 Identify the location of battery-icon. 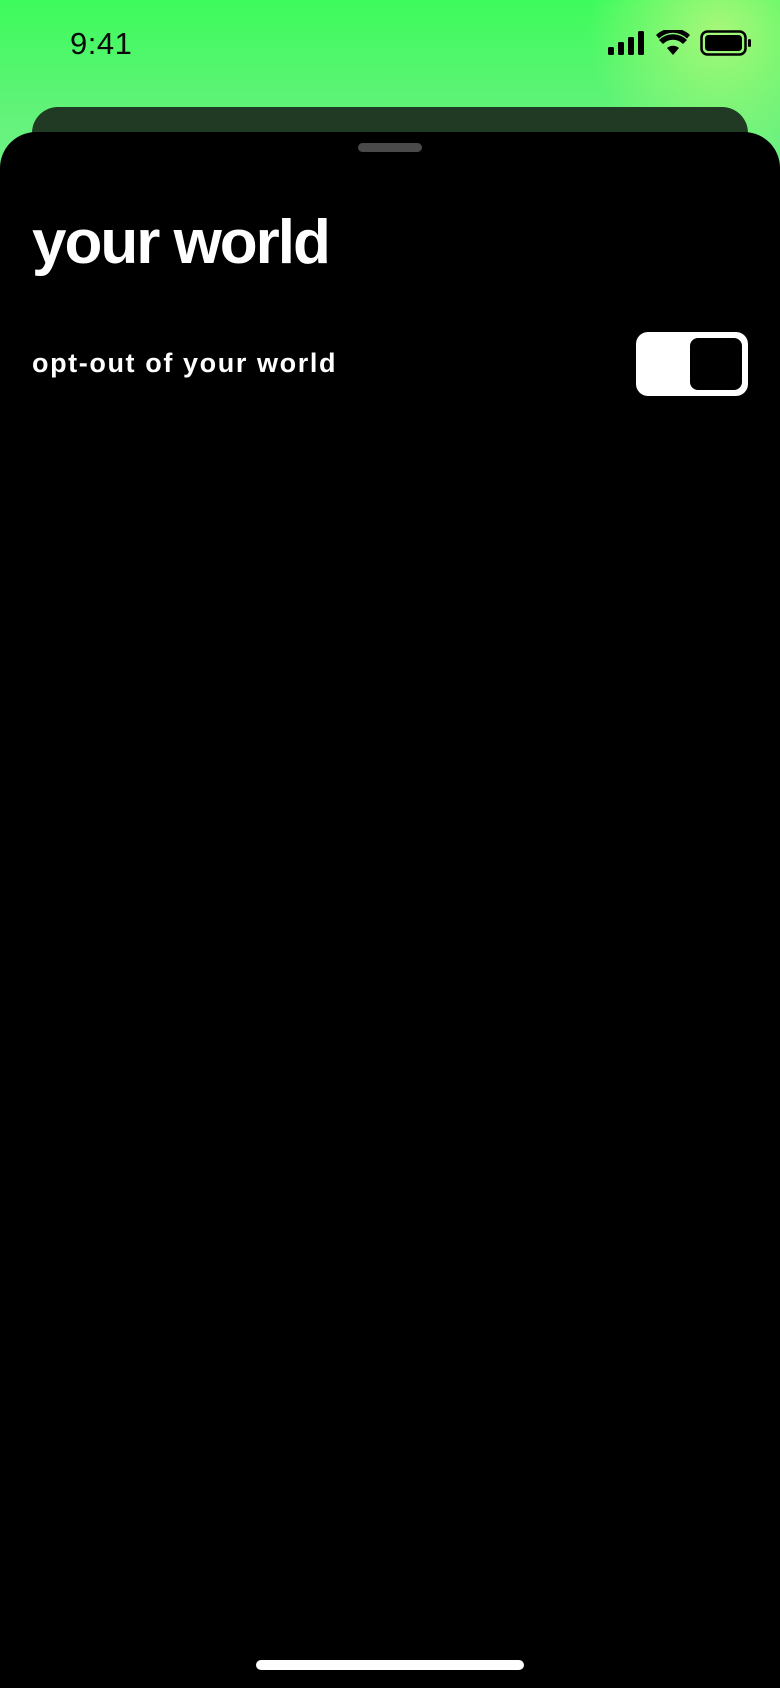
(726, 45).